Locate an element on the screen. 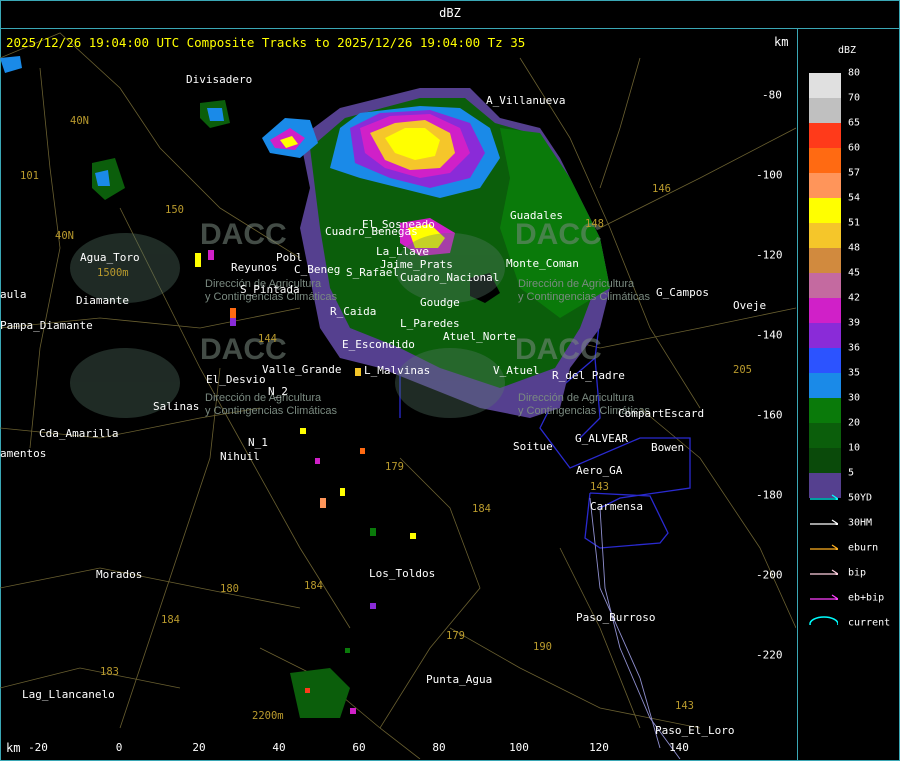 The width and height of the screenshot is (900, 761). track-label: eburn is located at coordinates (863, 548).